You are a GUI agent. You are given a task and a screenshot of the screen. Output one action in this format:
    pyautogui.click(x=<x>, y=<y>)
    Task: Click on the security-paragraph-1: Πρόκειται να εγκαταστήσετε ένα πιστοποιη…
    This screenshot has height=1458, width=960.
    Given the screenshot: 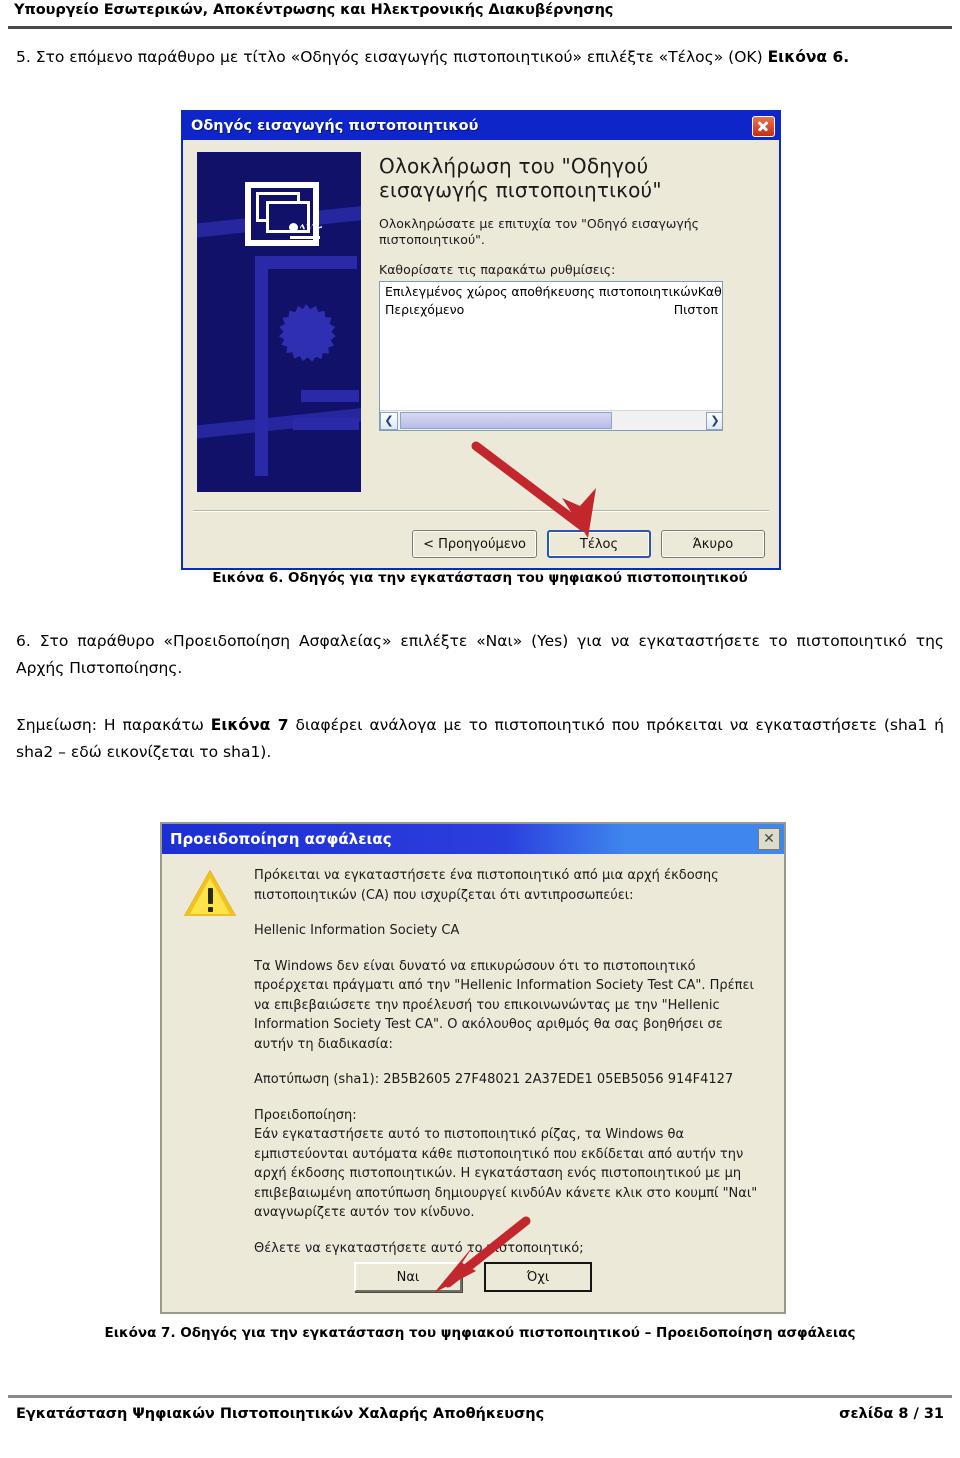 What is the action you would take?
    pyautogui.click(x=486, y=885)
    